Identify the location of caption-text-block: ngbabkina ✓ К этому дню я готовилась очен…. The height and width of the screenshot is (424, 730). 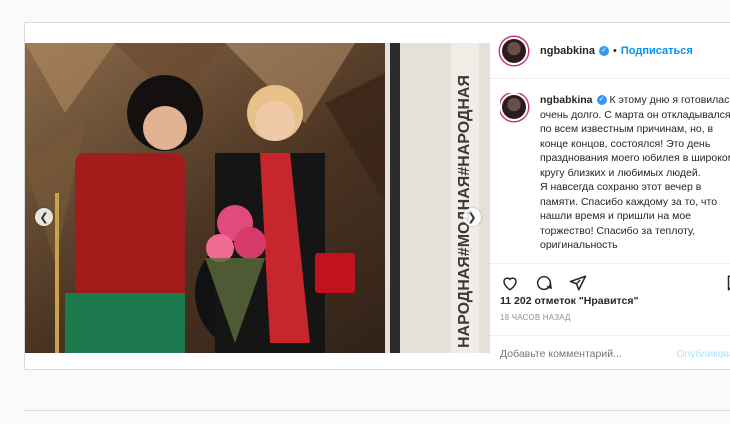
(635, 173).